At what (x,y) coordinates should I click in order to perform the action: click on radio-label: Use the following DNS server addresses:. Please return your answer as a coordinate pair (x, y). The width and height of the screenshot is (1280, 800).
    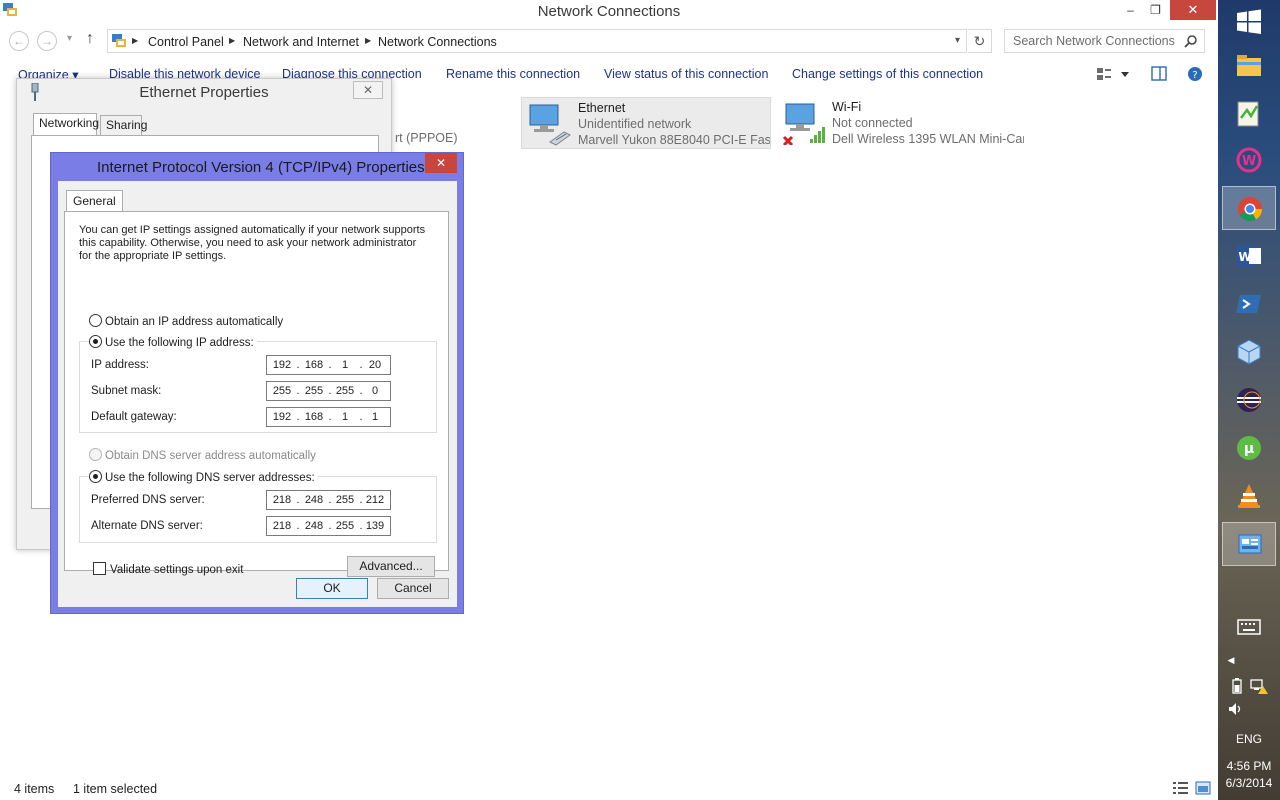
    Looking at the image, I should click on (210, 478).